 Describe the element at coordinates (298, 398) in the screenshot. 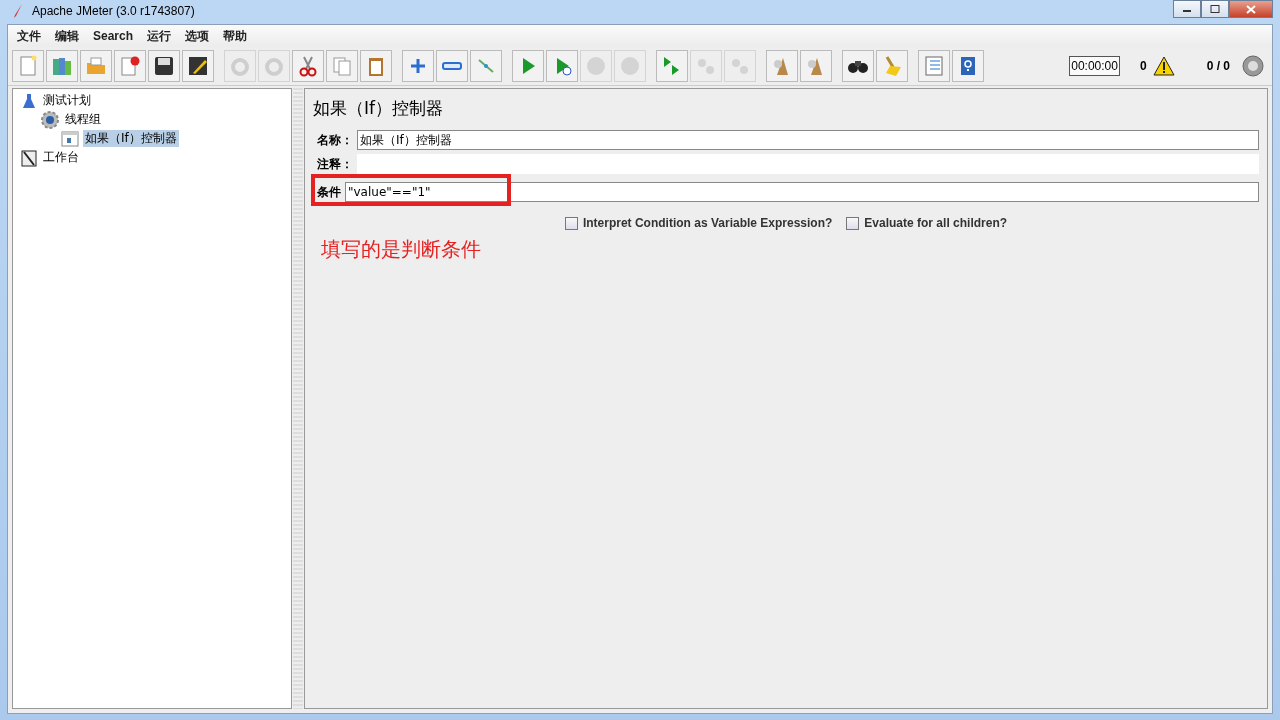

I see `splitter-handle` at that location.